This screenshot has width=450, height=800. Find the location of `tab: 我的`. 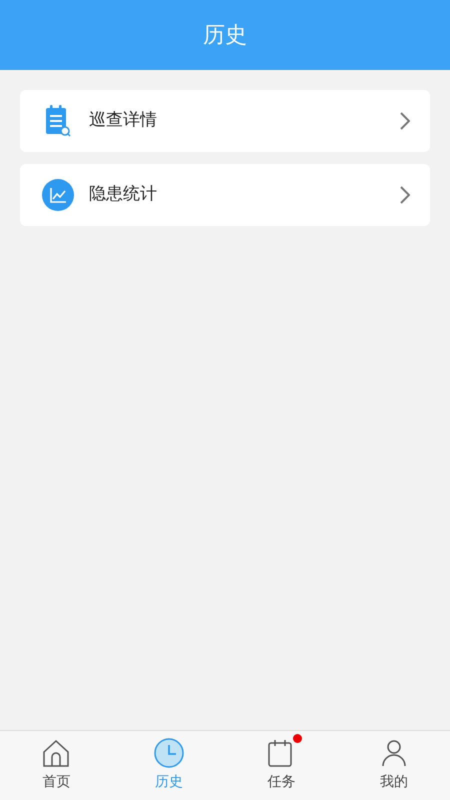

tab: 我的 is located at coordinates (394, 765).